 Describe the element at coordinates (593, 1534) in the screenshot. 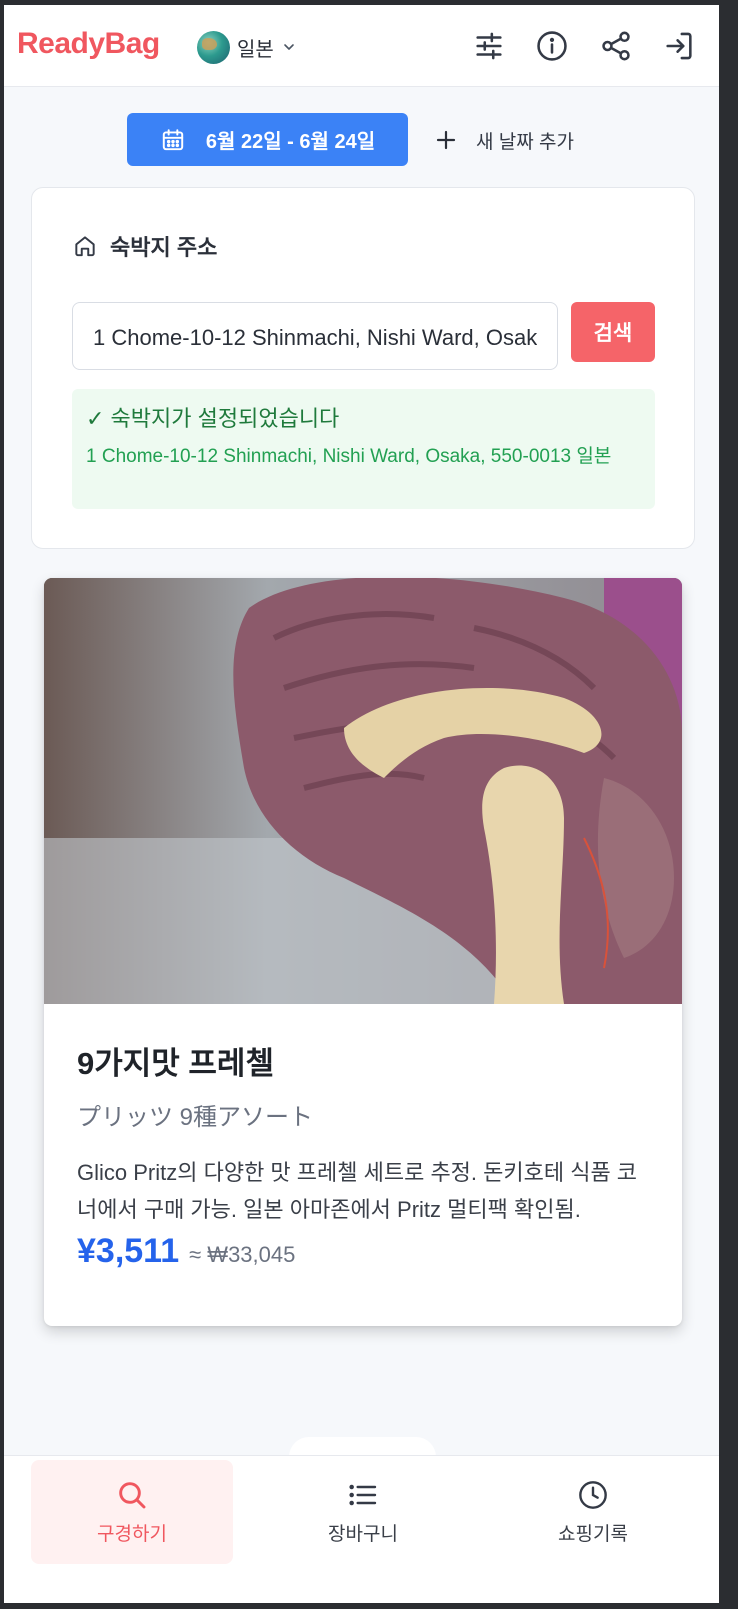

I see `nav-history-label: 쇼핑기록` at that location.